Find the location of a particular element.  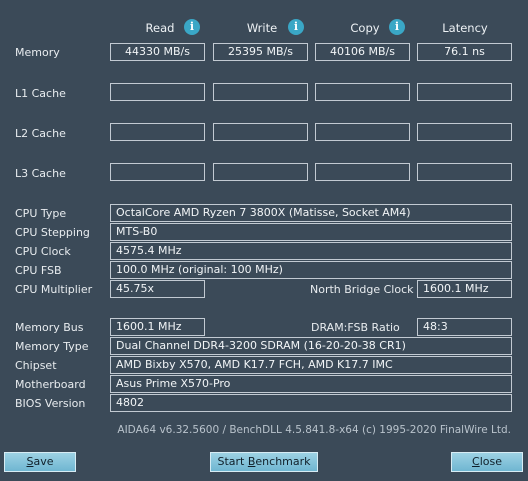

l3-latency-value is located at coordinates (464, 172).